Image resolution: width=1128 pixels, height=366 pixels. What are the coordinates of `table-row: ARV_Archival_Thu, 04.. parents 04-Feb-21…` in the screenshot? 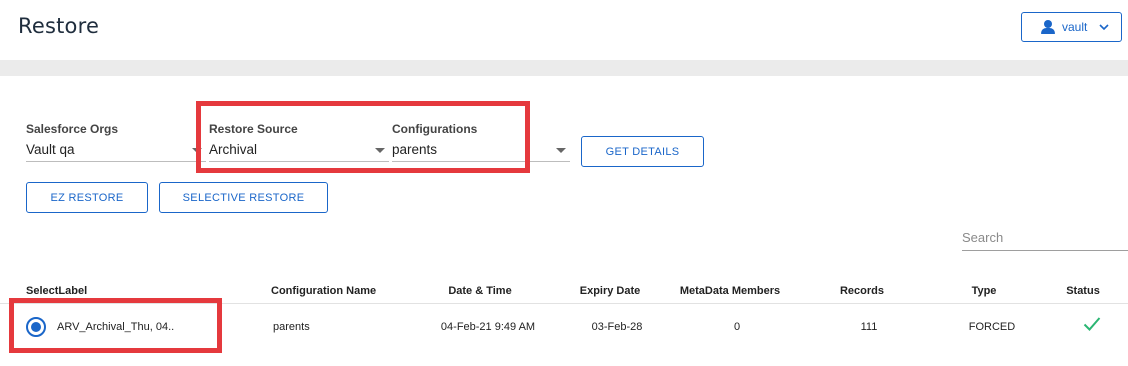 It's located at (564, 329).